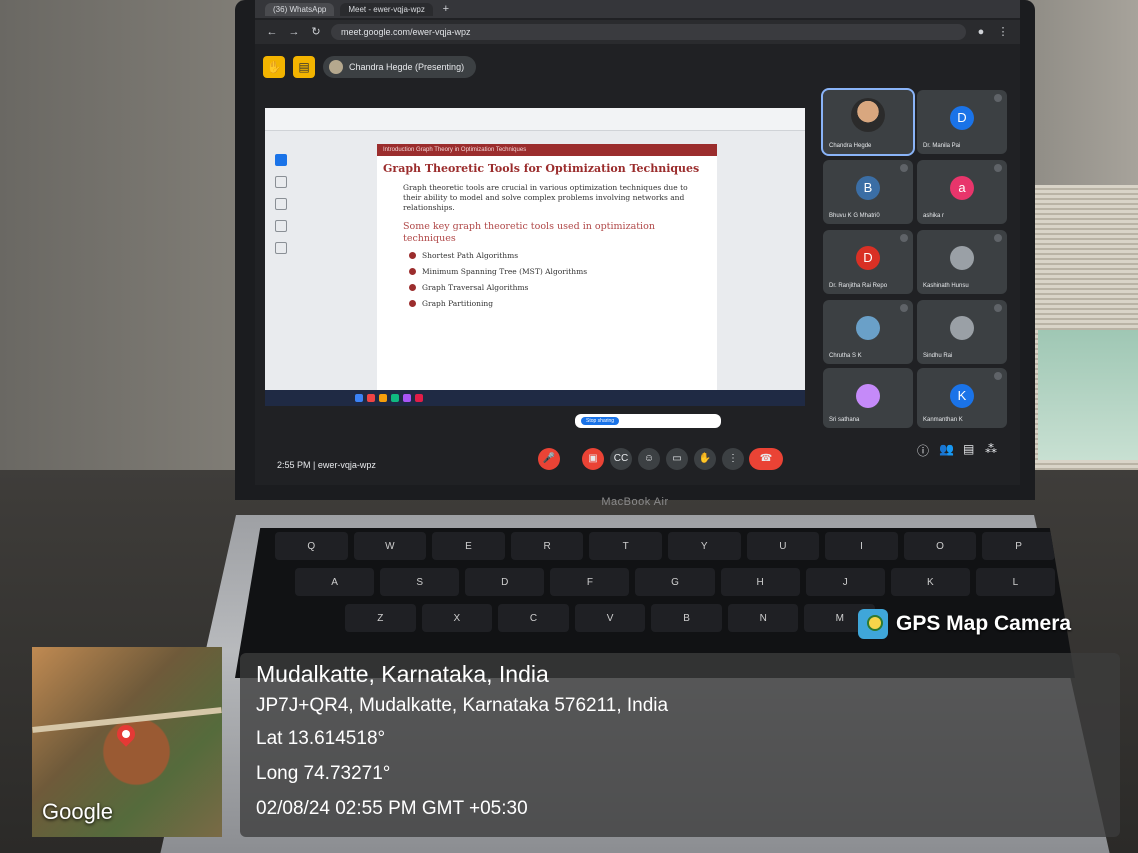 This screenshot has height=853, width=1138. What do you see at coordinates (281, 248) in the screenshot?
I see `search-icon` at bounding box center [281, 248].